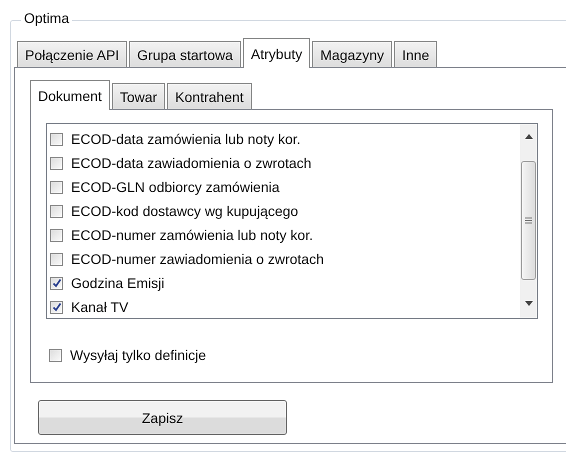 Image resolution: width=566 pixels, height=461 pixels. I want to click on group-title: Optima, so click(46, 18).